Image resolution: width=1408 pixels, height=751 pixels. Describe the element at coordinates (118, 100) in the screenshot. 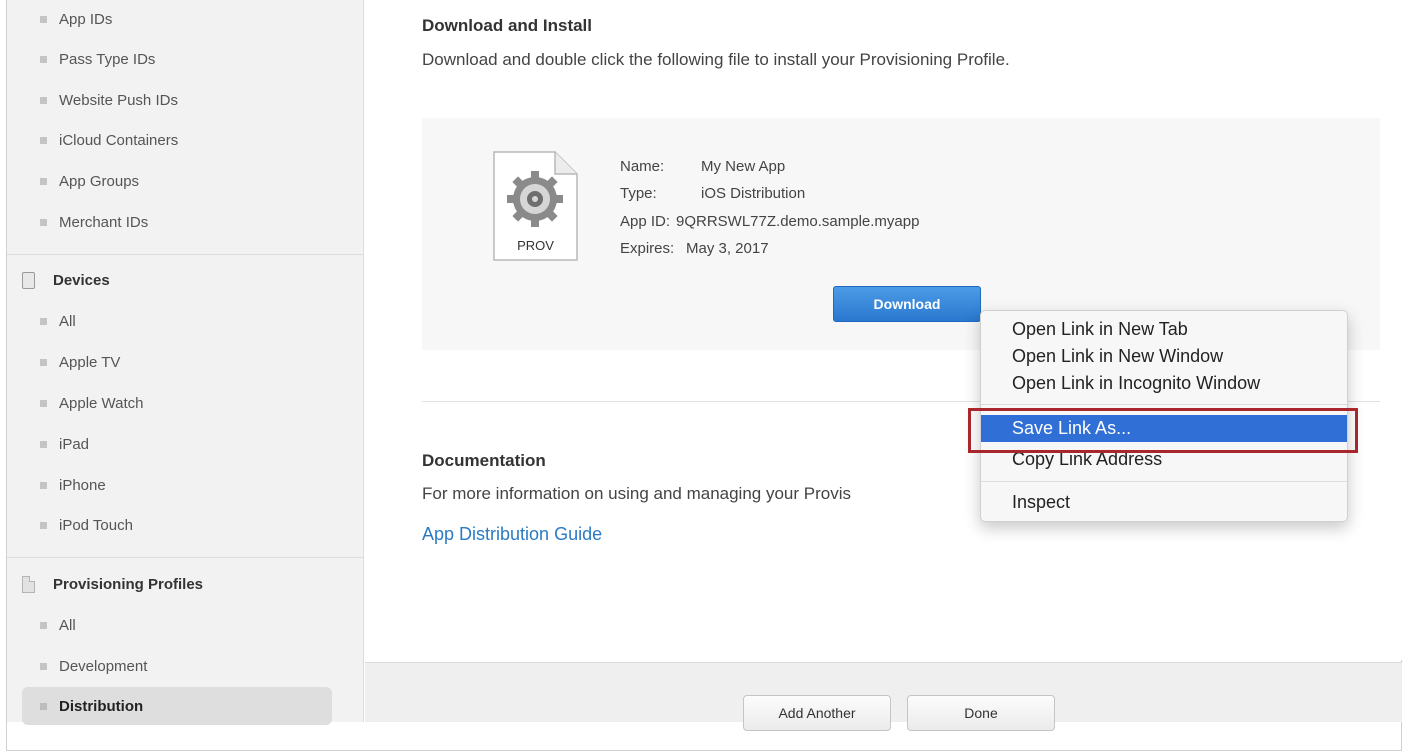

I see `sidebar-item-label: Website Push IDs` at that location.